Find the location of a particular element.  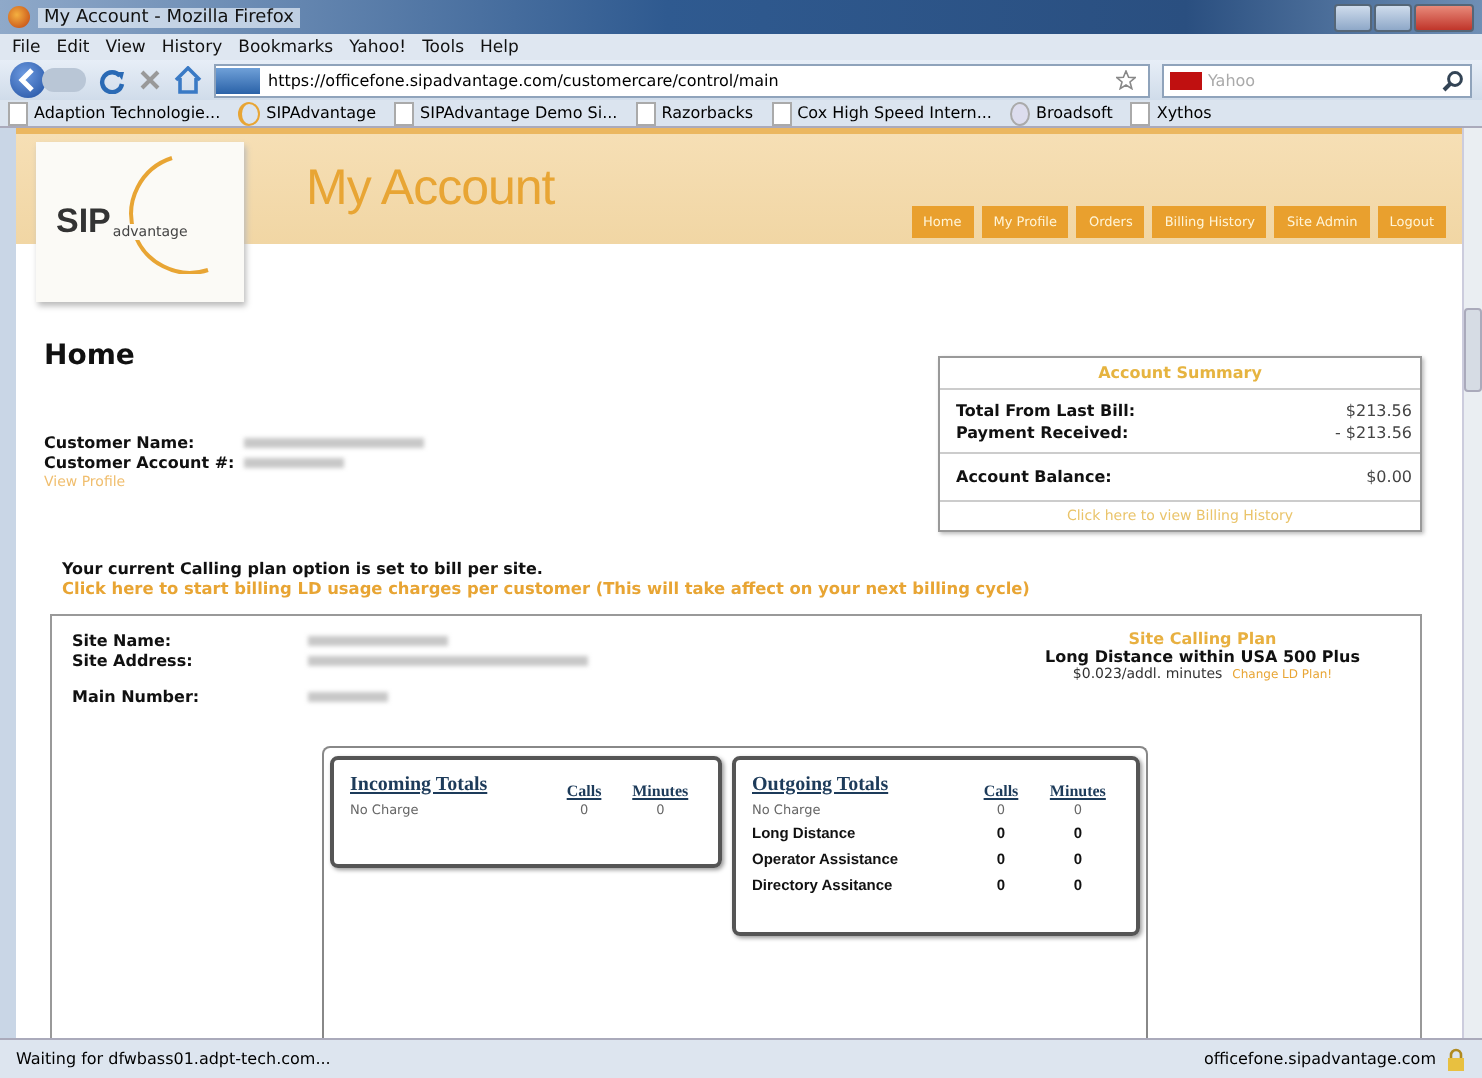

notice-text: Your current Calling plan option is set to bill per site. is located at coordinates (303, 569).